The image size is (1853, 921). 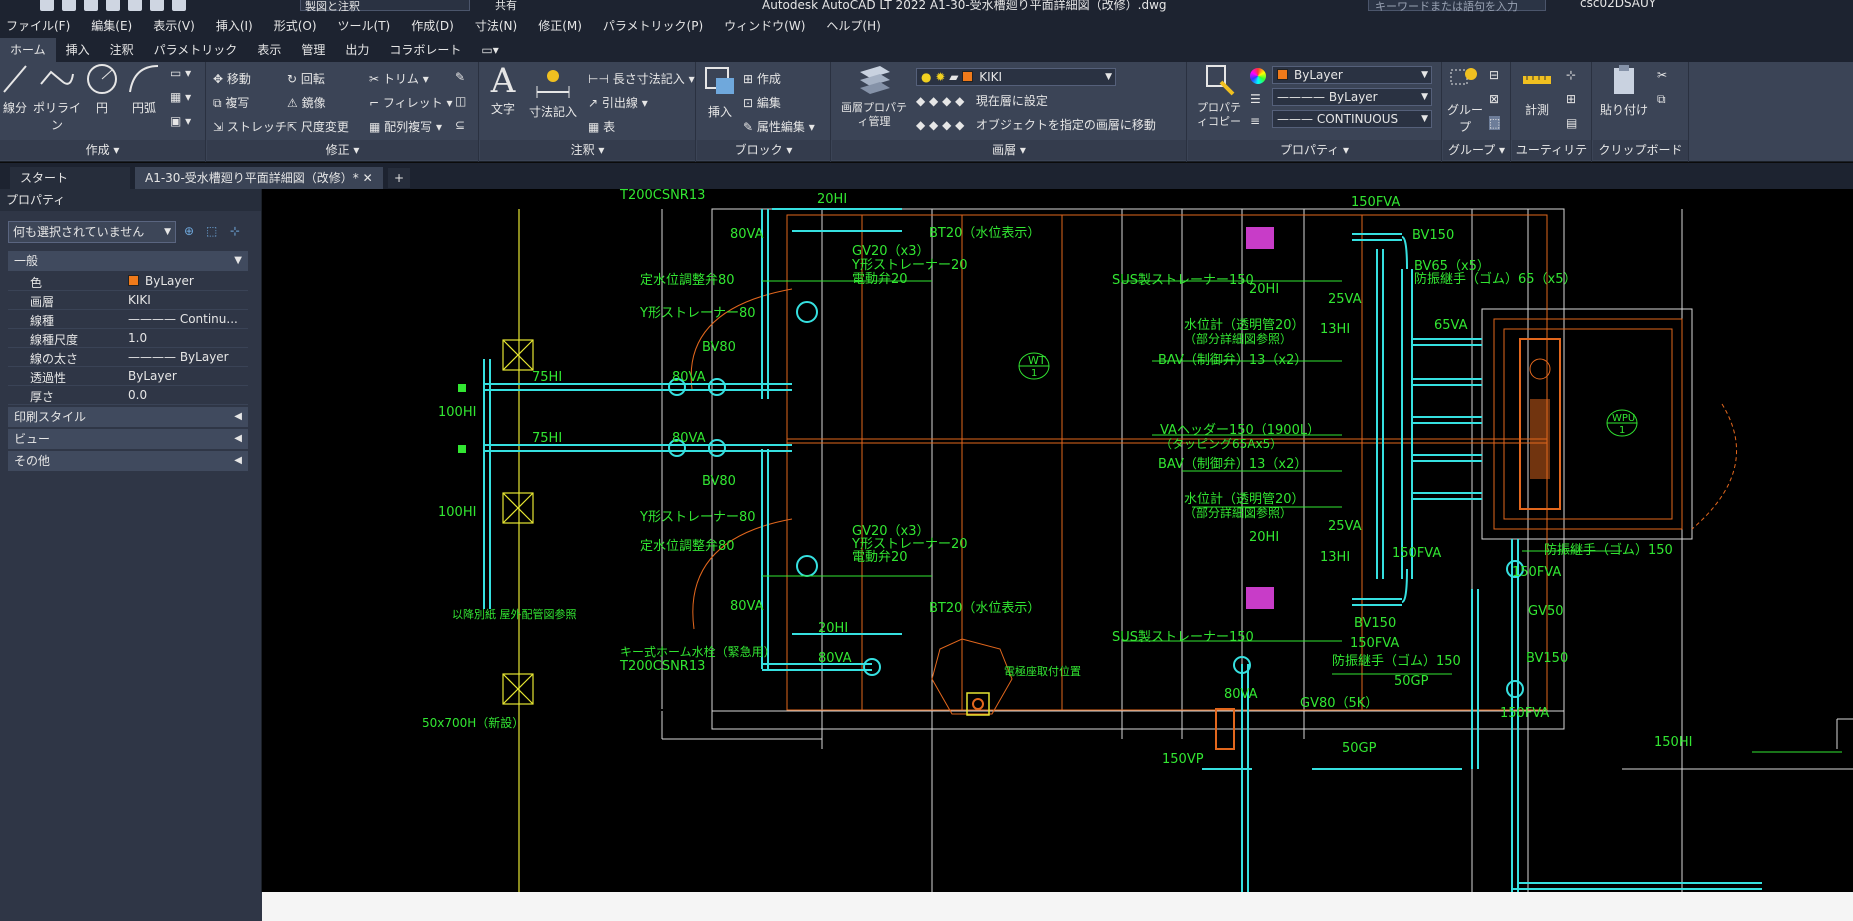 I want to click on group-button: グループ, so click(x=1465, y=98).